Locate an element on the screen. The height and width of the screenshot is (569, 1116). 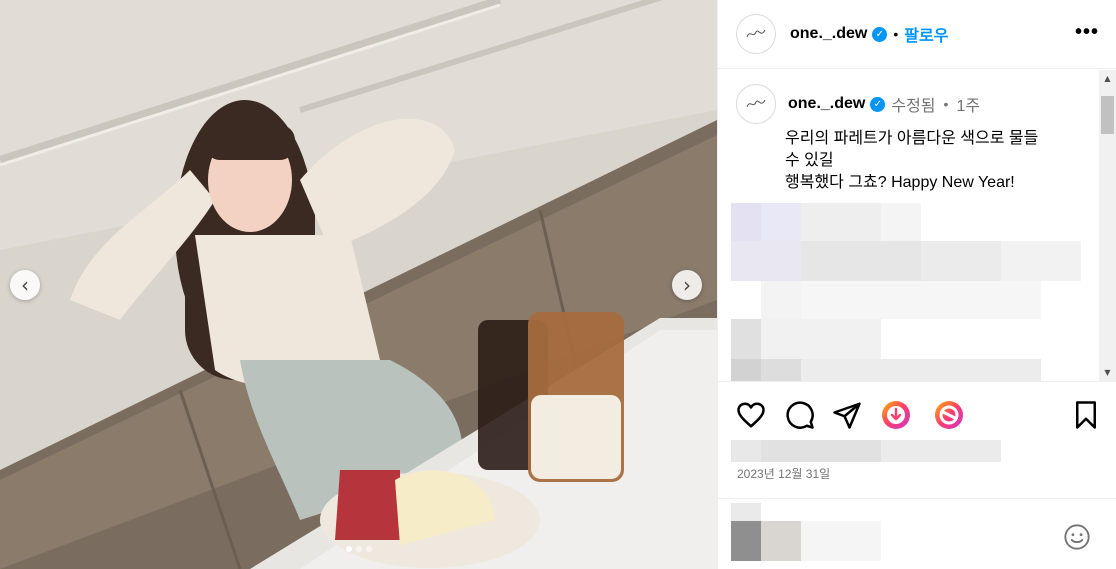
chevron-left-icon: ‹ is located at coordinates (25, 285).